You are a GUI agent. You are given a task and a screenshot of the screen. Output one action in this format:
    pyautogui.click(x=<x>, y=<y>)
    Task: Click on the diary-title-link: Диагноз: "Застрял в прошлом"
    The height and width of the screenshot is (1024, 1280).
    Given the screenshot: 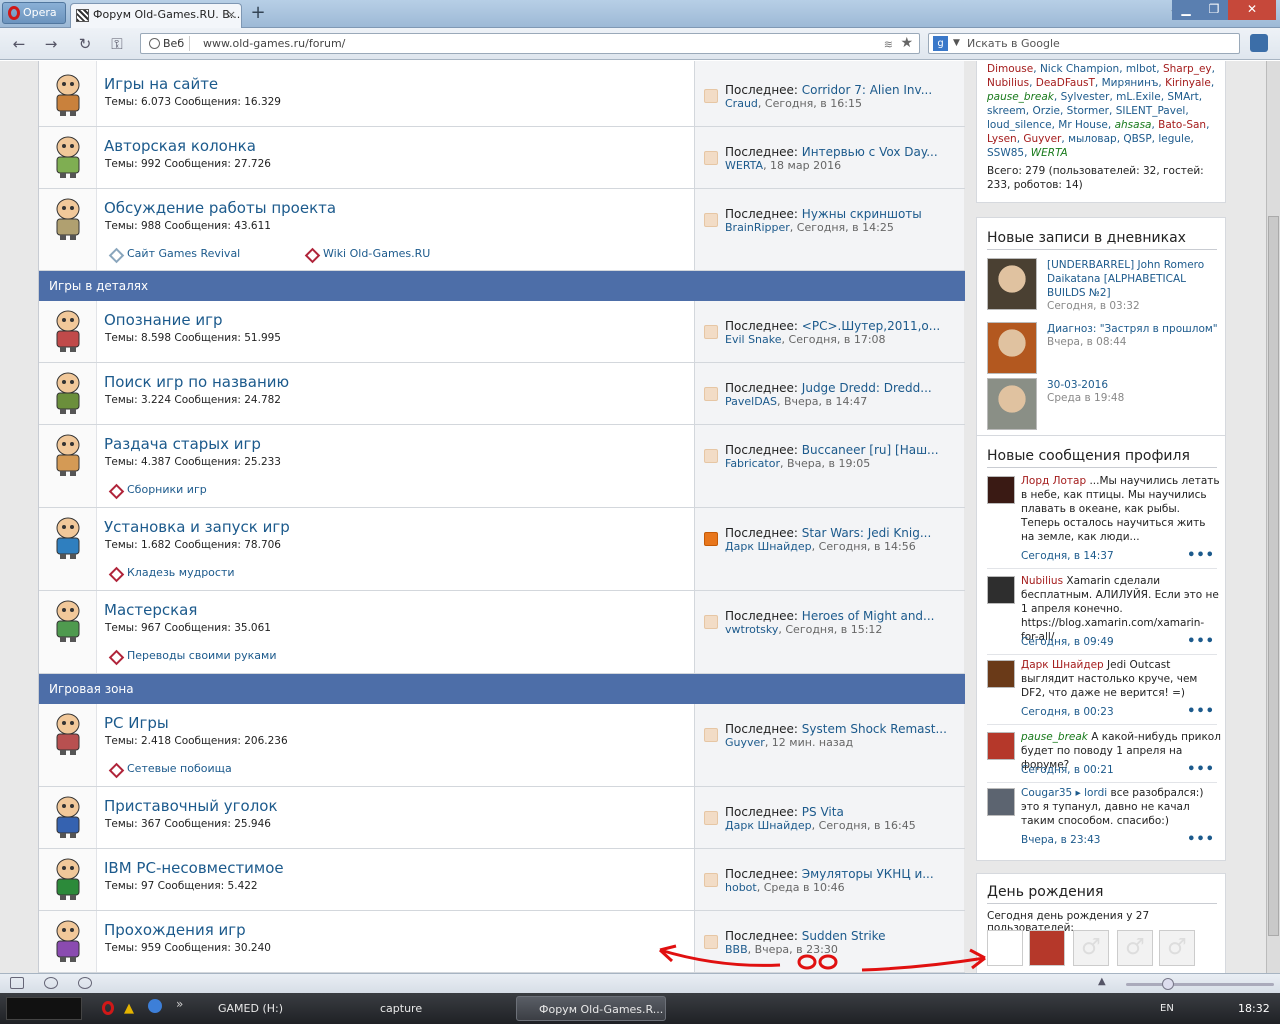 What is the action you would take?
    pyautogui.click(x=1133, y=329)
    